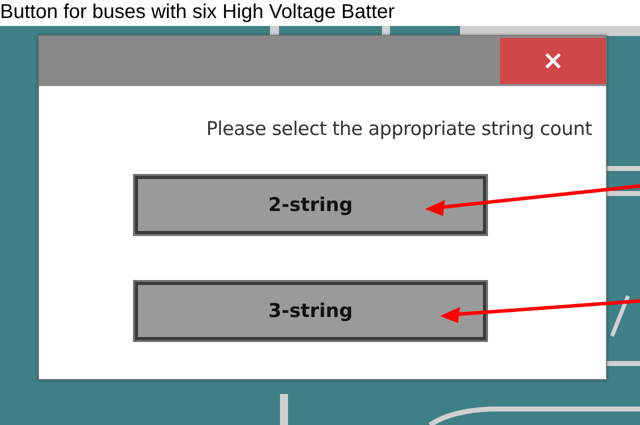  Describe the element at coordinates (310, 205) in the screenshot. I see `string-count-button: 2-string` at that location.